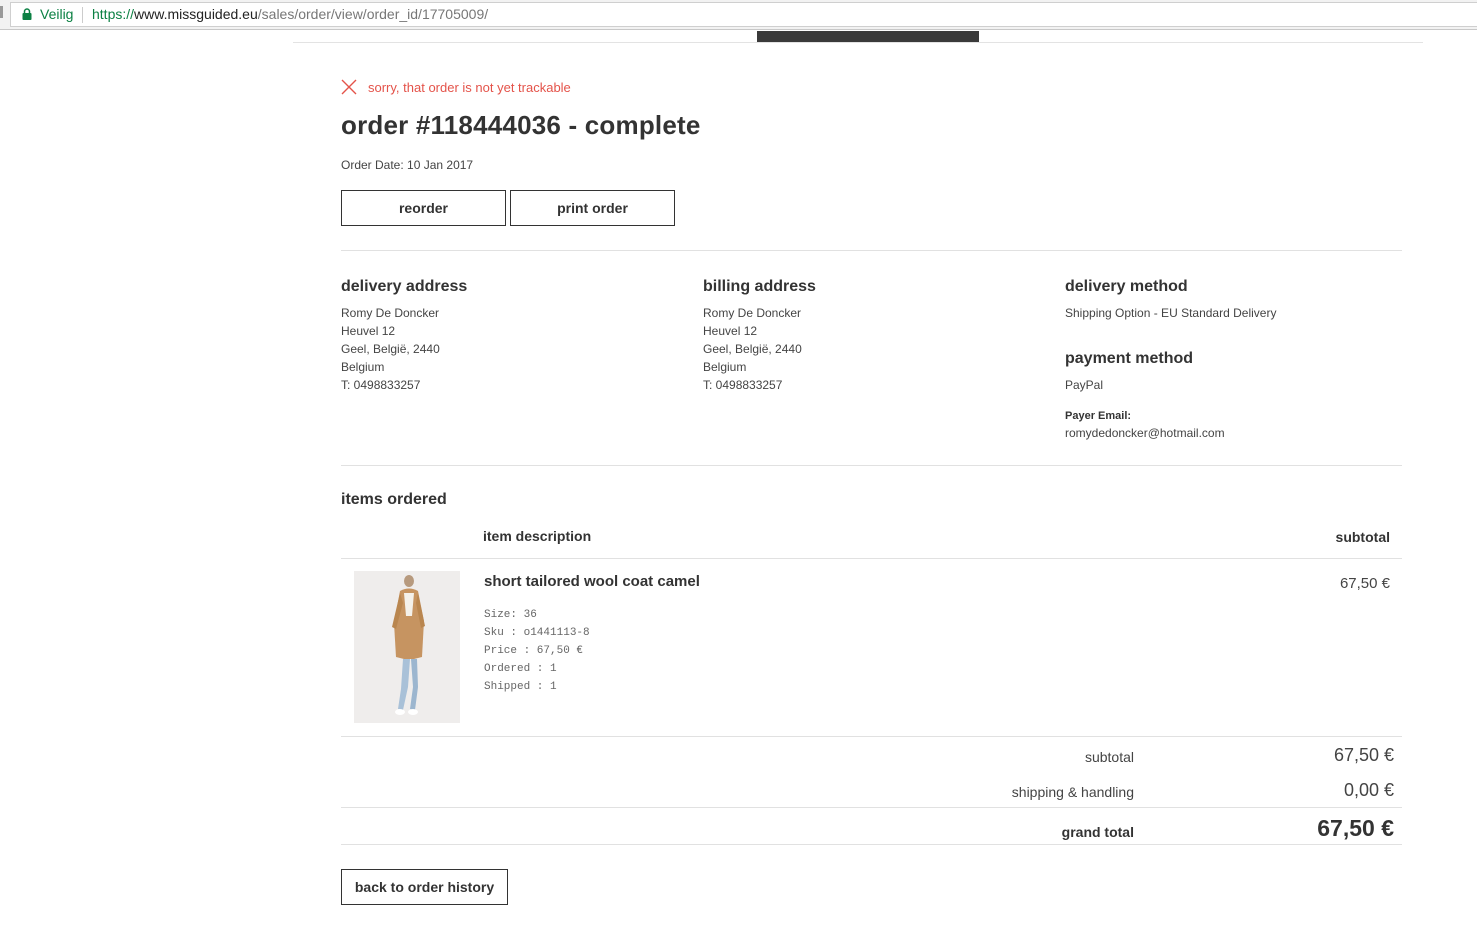 This screenshot has width=1477, height=925. Describe the element at coordinates (858, 42) in the screenshot. I see `account-nav-divider` at that location.